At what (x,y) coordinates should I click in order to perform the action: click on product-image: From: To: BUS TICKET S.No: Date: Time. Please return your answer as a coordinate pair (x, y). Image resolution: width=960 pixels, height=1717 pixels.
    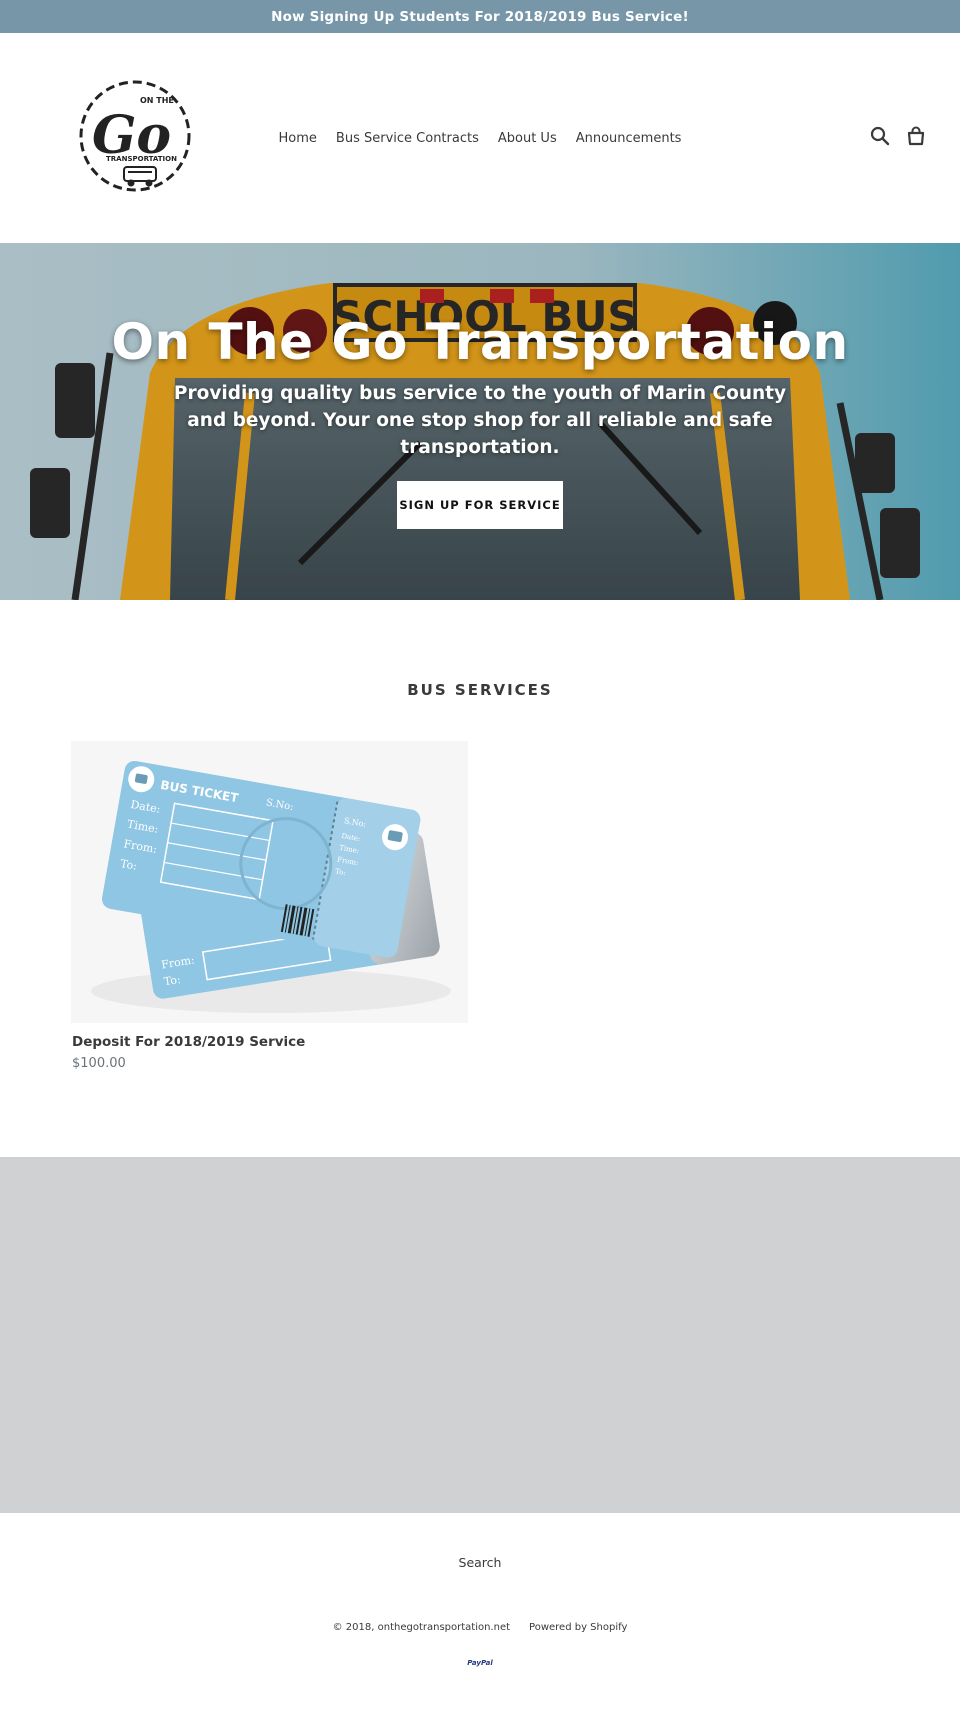
    Looking at the image, I should click on (269, 882).